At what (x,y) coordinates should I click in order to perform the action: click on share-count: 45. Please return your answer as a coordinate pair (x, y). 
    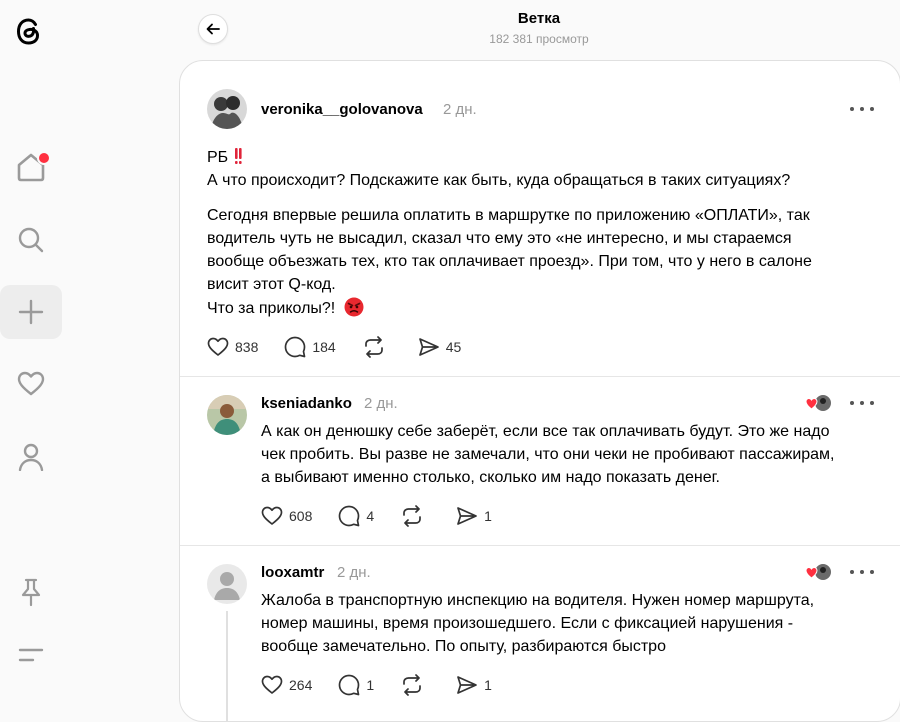
    Looking at the image, I should click on (453, 347).